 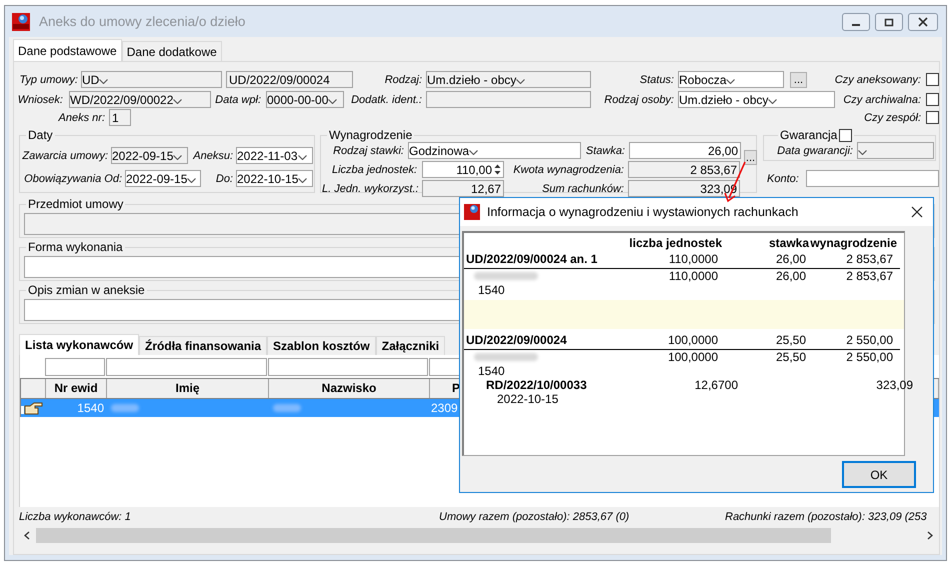 What do you see at coordinates (72, 178) in the screenshot?
I see `field-label: Obowiązywania Od:` at bounding box center [72, 178].